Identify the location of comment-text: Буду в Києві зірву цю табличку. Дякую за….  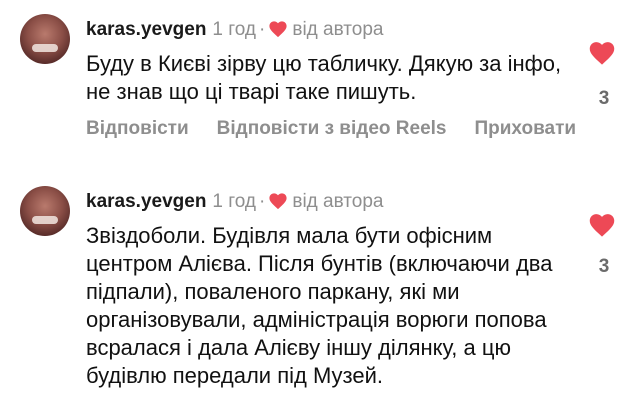
(324, 77).